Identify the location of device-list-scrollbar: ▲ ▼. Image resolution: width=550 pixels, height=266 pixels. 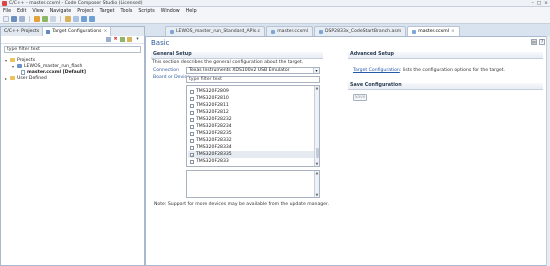
(316, 126).